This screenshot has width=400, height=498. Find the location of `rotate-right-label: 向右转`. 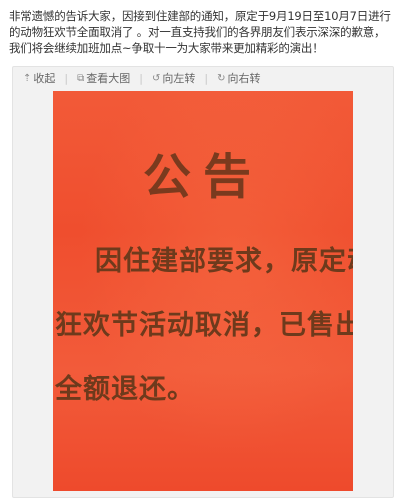

rotate-right-label: 向右转 is located at coordinates (244, 78).